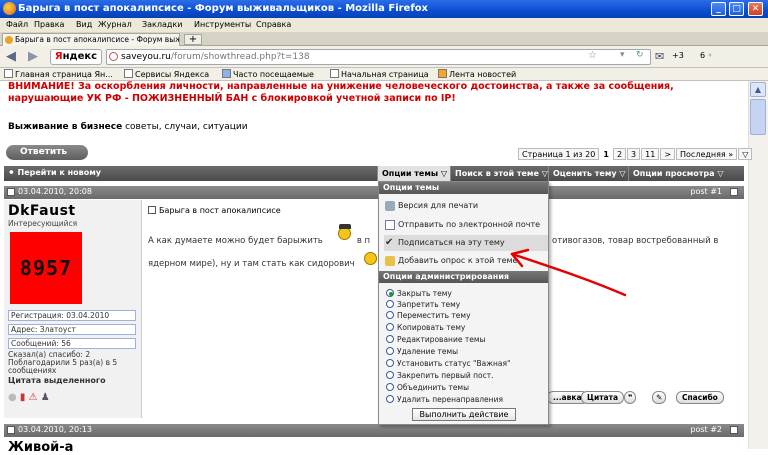  Describe the element at coordinates (758, 265) in the screenshot. I see `vertical-scrollbar` at that location.